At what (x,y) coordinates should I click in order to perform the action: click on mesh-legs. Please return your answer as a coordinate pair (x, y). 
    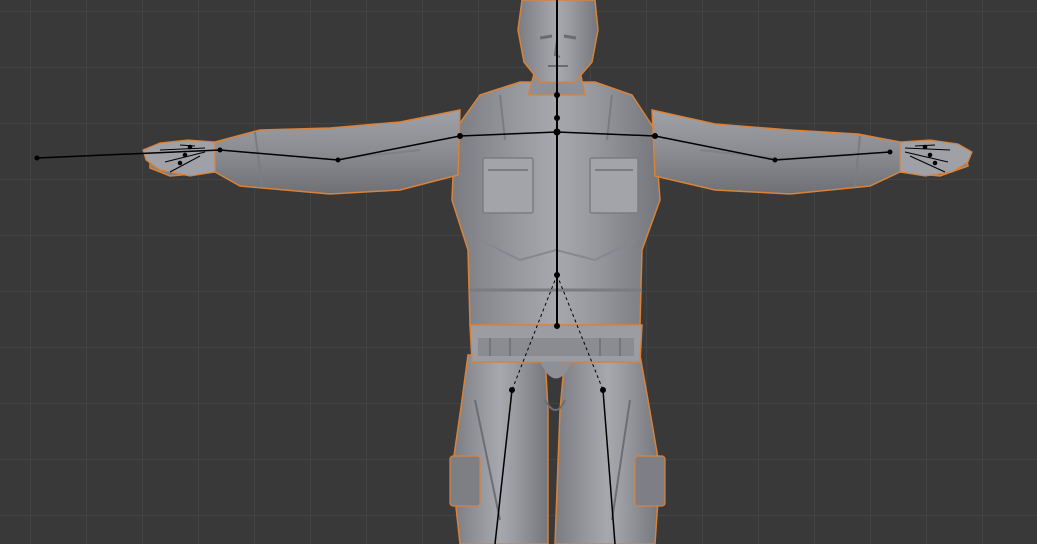
    Looking at the image, I should click on (557, 449).